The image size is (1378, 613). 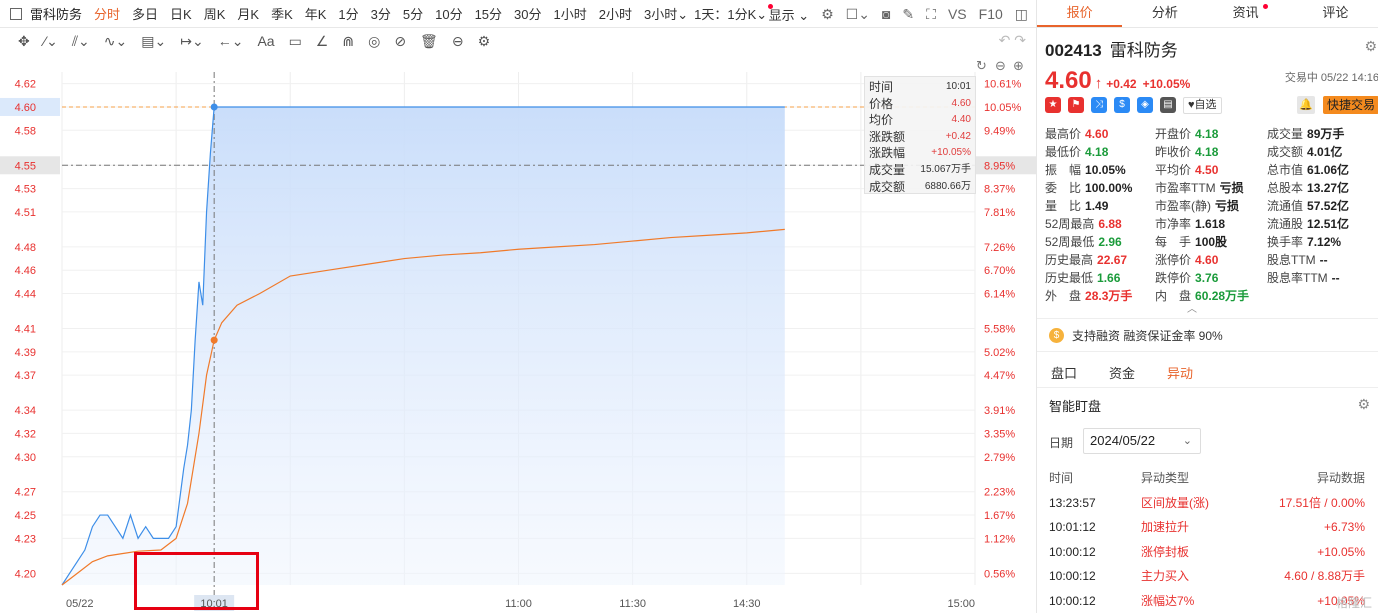 What do you see at coordinates (615, 13) in the screenshot?
I see `period-tab-14: 2小时` at bounding box center [615, 13].